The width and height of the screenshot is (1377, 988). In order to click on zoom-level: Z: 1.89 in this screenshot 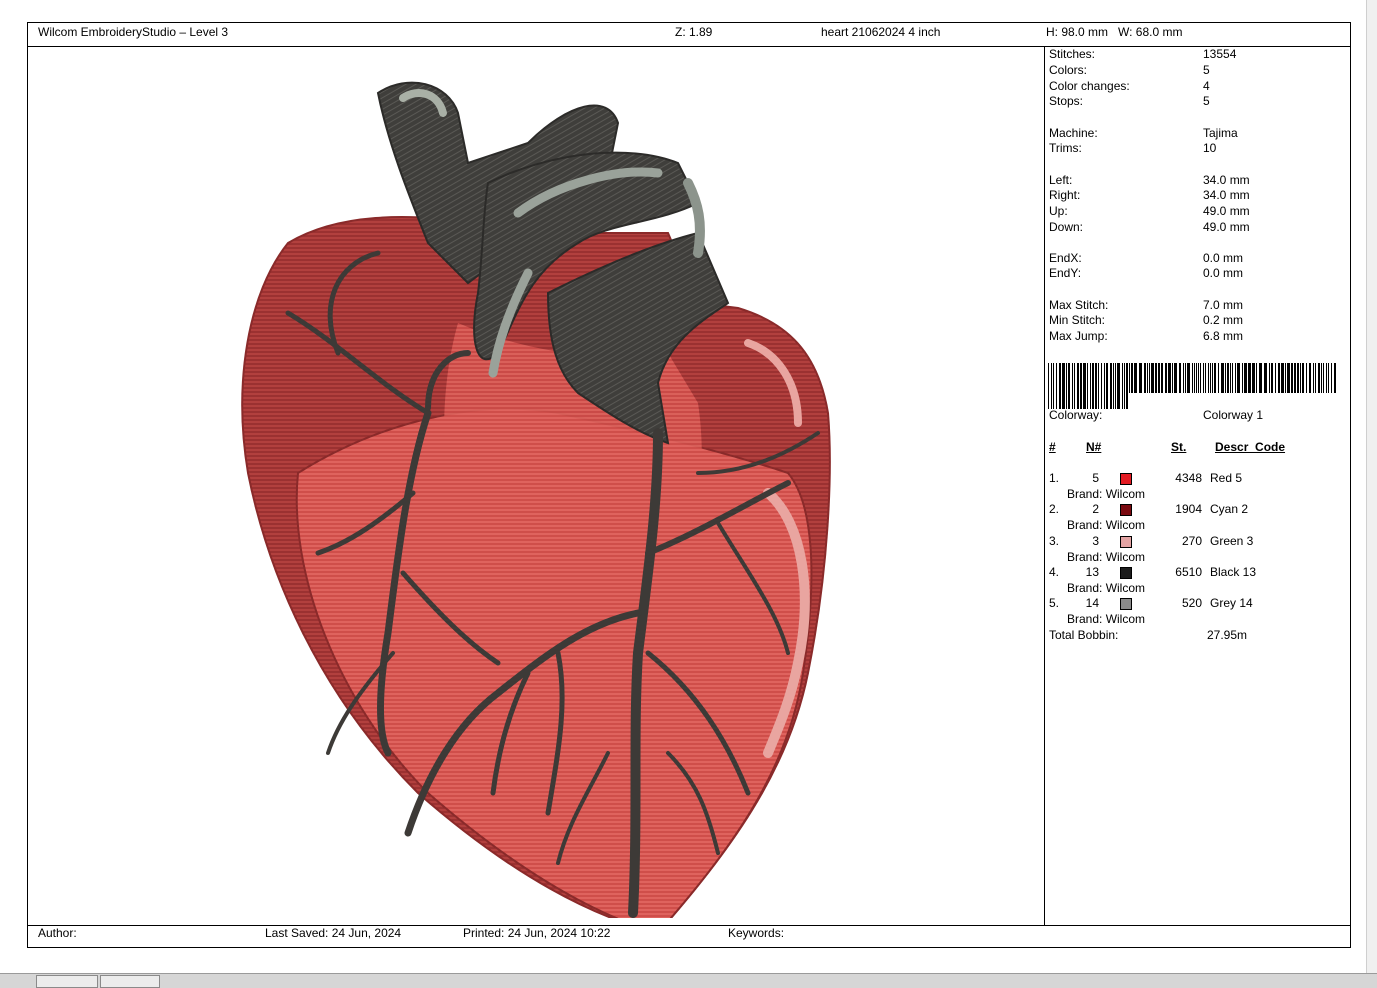, I will do `click(694, 32)`.